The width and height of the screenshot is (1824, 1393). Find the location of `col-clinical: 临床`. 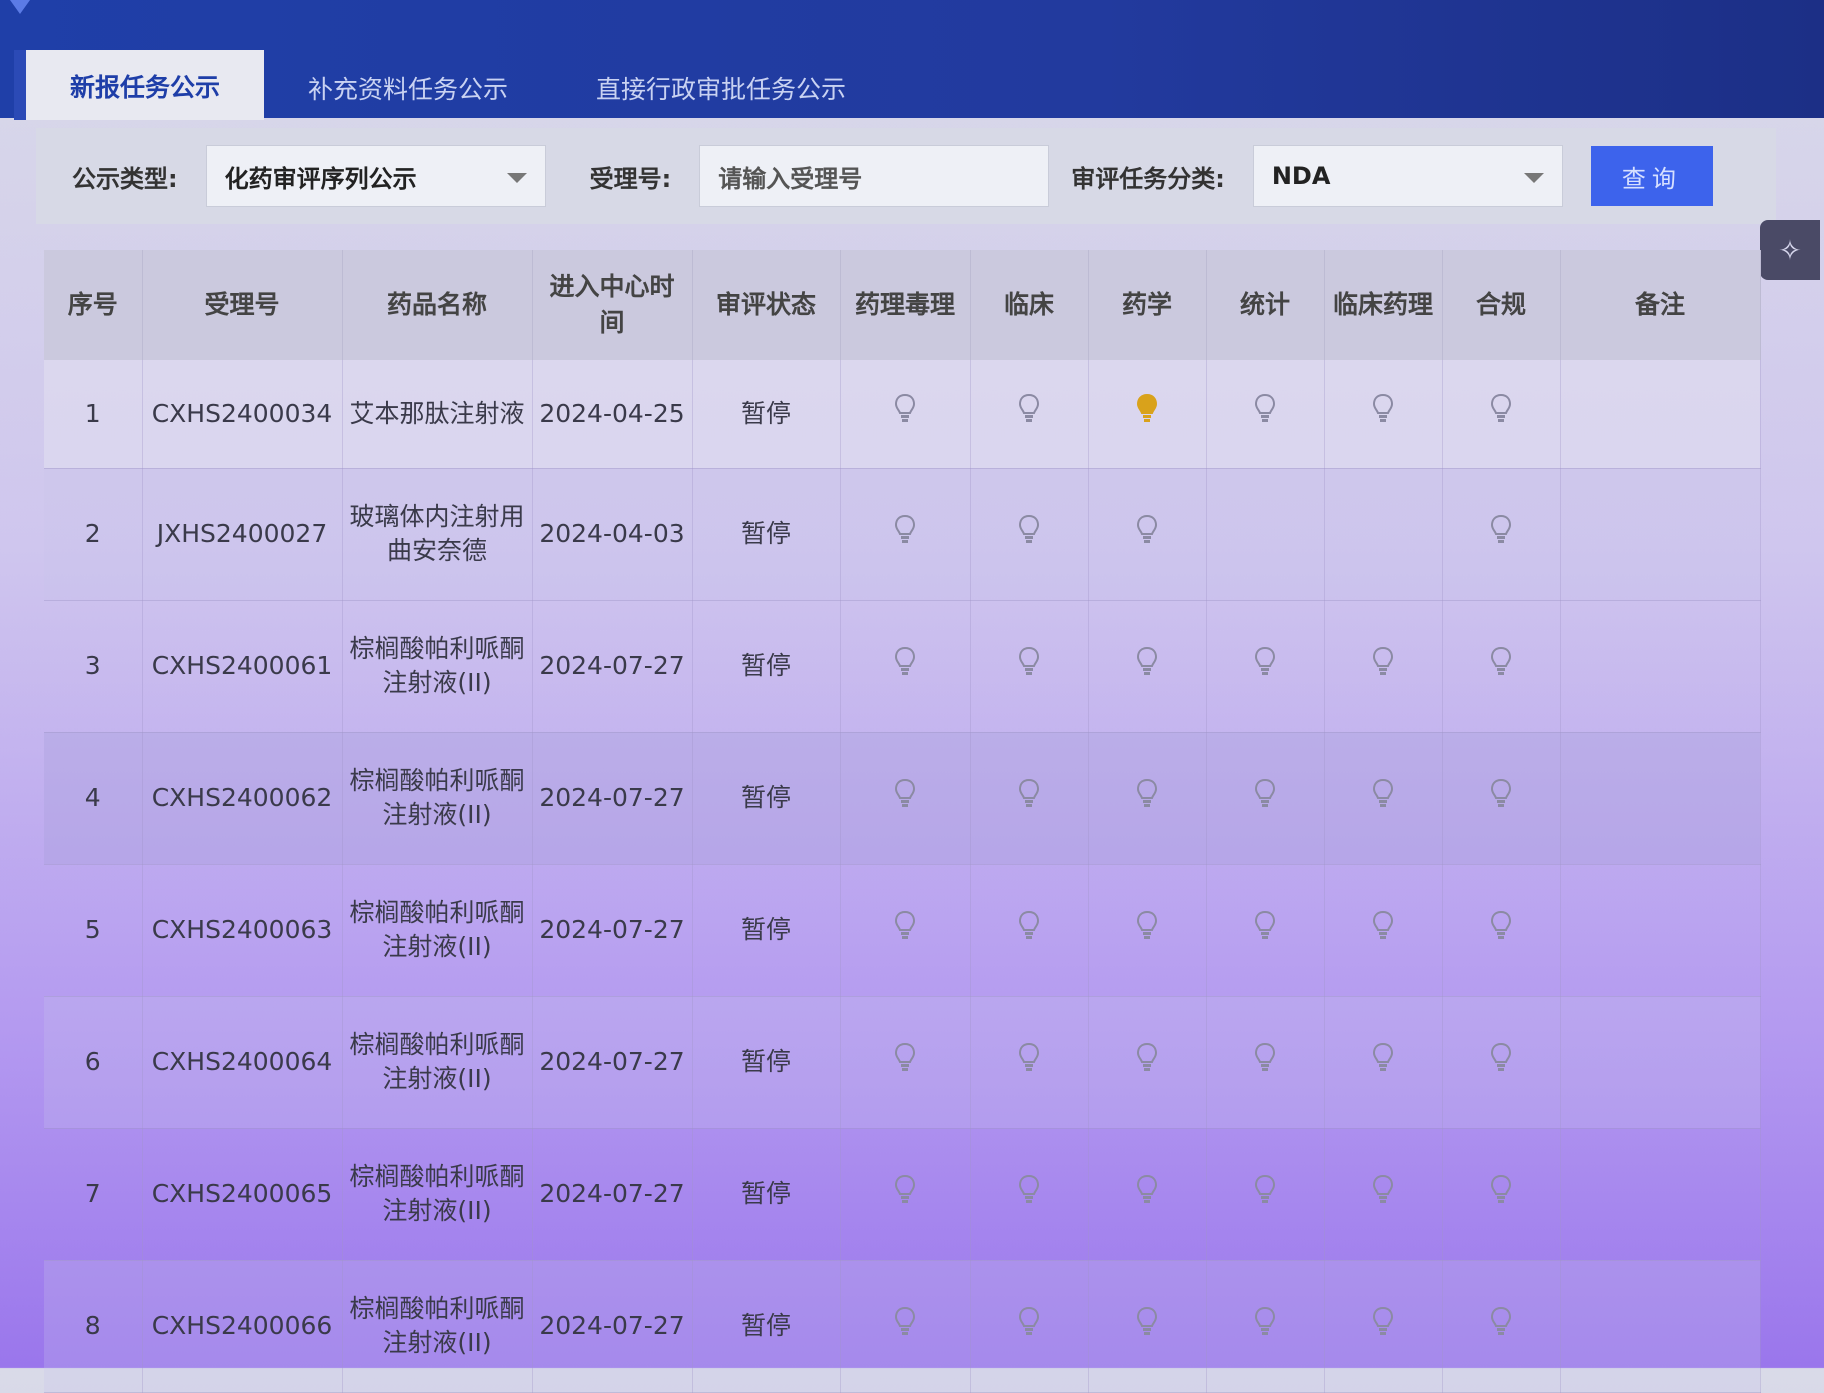

col-clinical: 临床 is located at coordinates (1029, 305).